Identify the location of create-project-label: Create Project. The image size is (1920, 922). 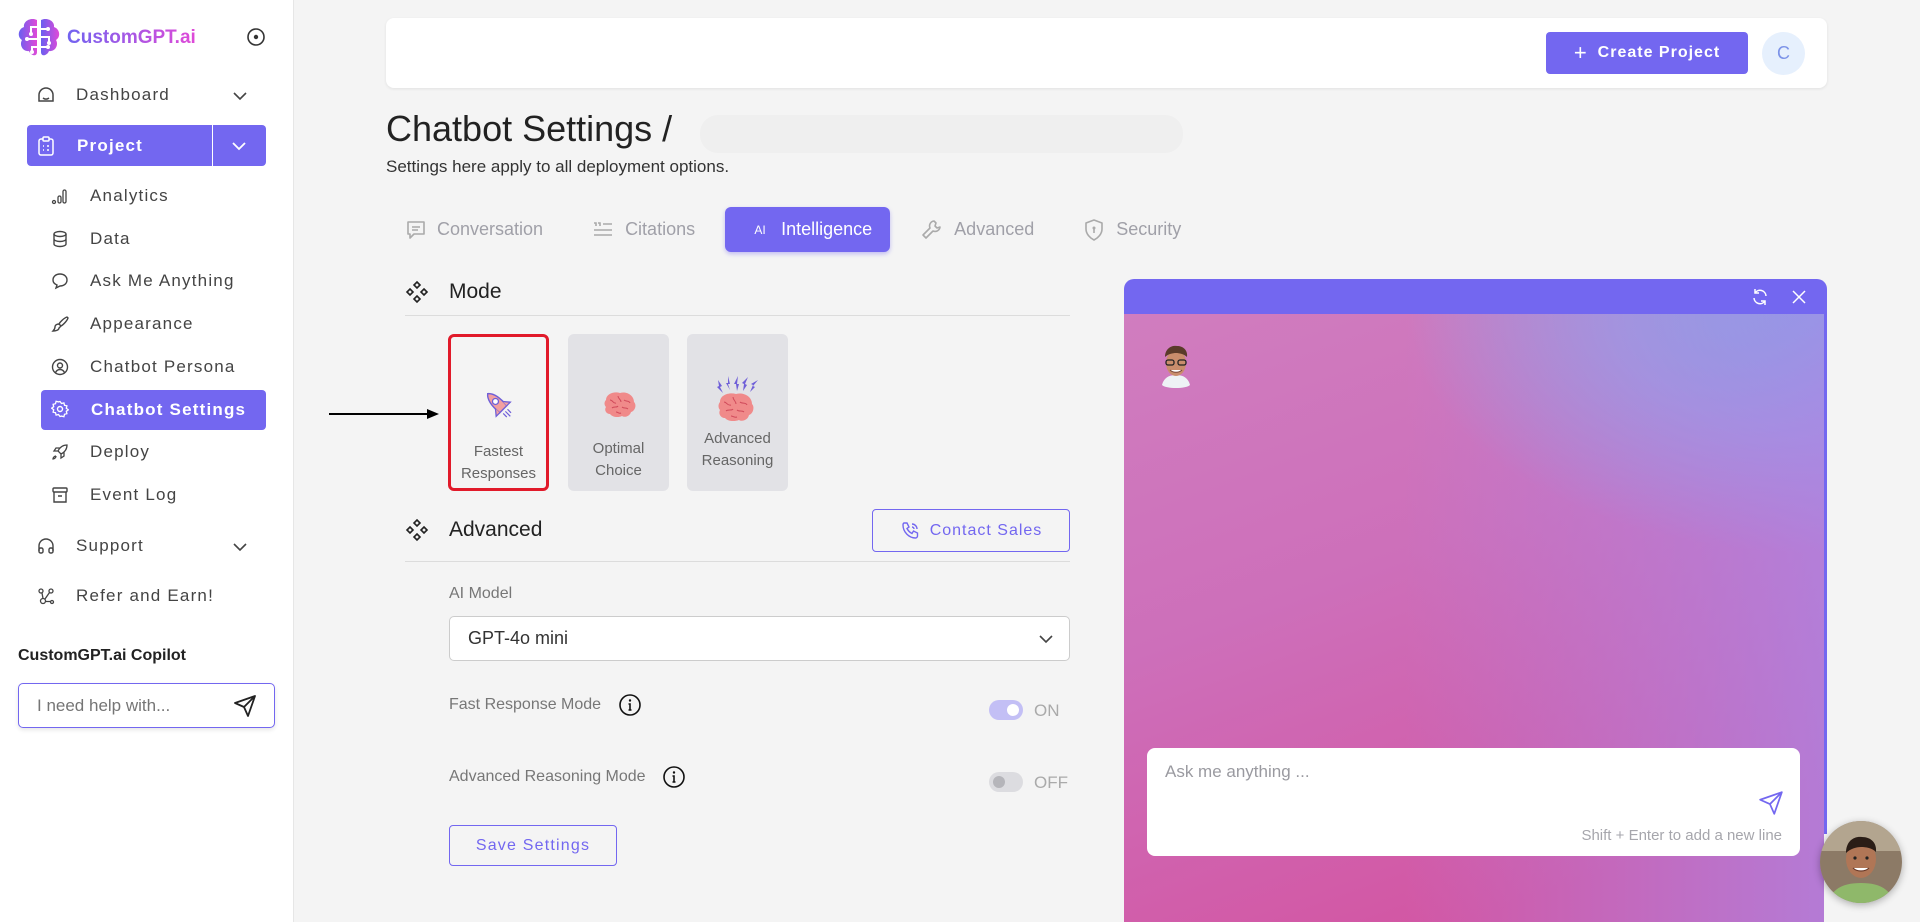
(1659, 52).